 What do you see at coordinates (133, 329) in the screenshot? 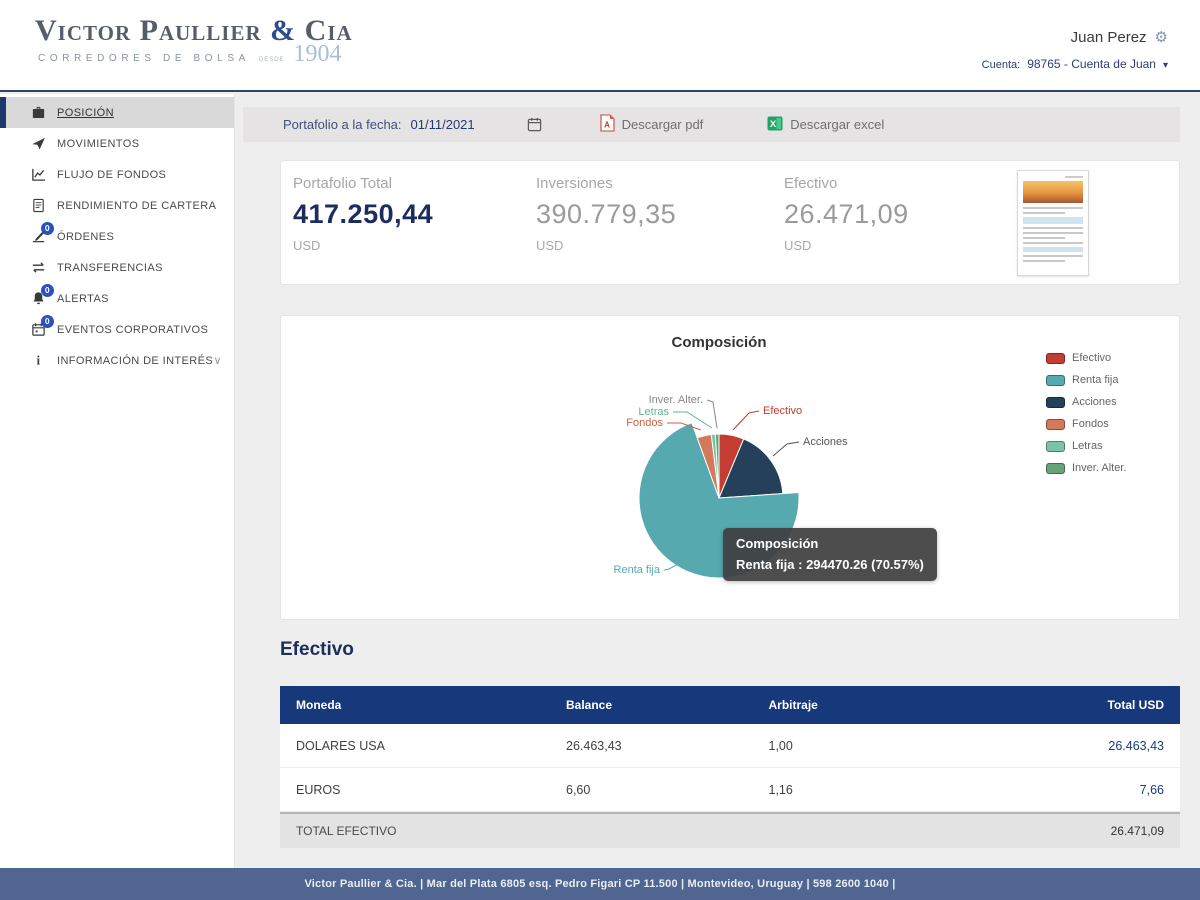
I see `sidebar-item-label: EVENTOS CORPORATIVOS` at bounding box center [133, 329].